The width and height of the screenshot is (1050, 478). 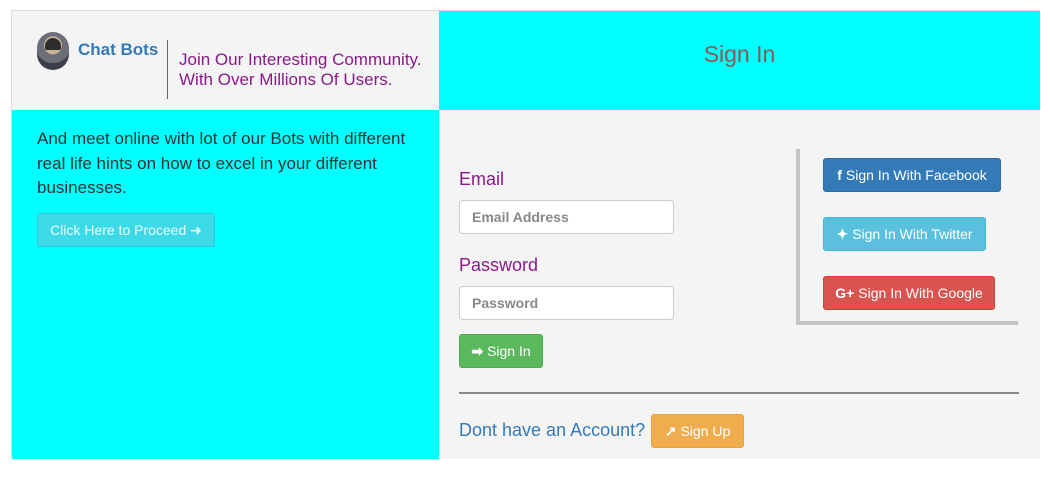 What do you see at coordinates (912, 234) in the screenshot?
I see `twitter-label: Sign In With Twitter` at bounding box center [912, 234].